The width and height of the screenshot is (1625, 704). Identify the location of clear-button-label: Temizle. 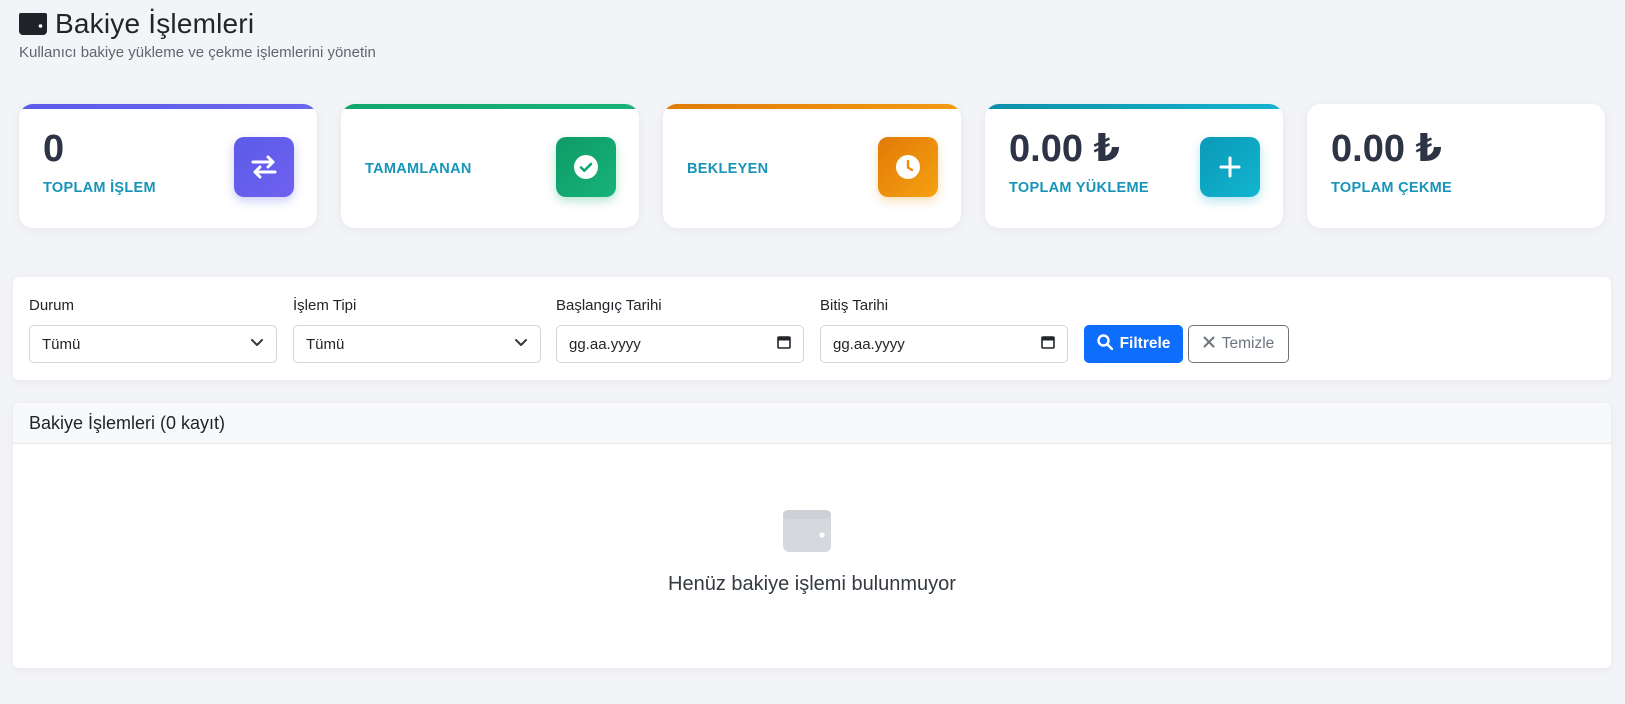
(1248, 343).